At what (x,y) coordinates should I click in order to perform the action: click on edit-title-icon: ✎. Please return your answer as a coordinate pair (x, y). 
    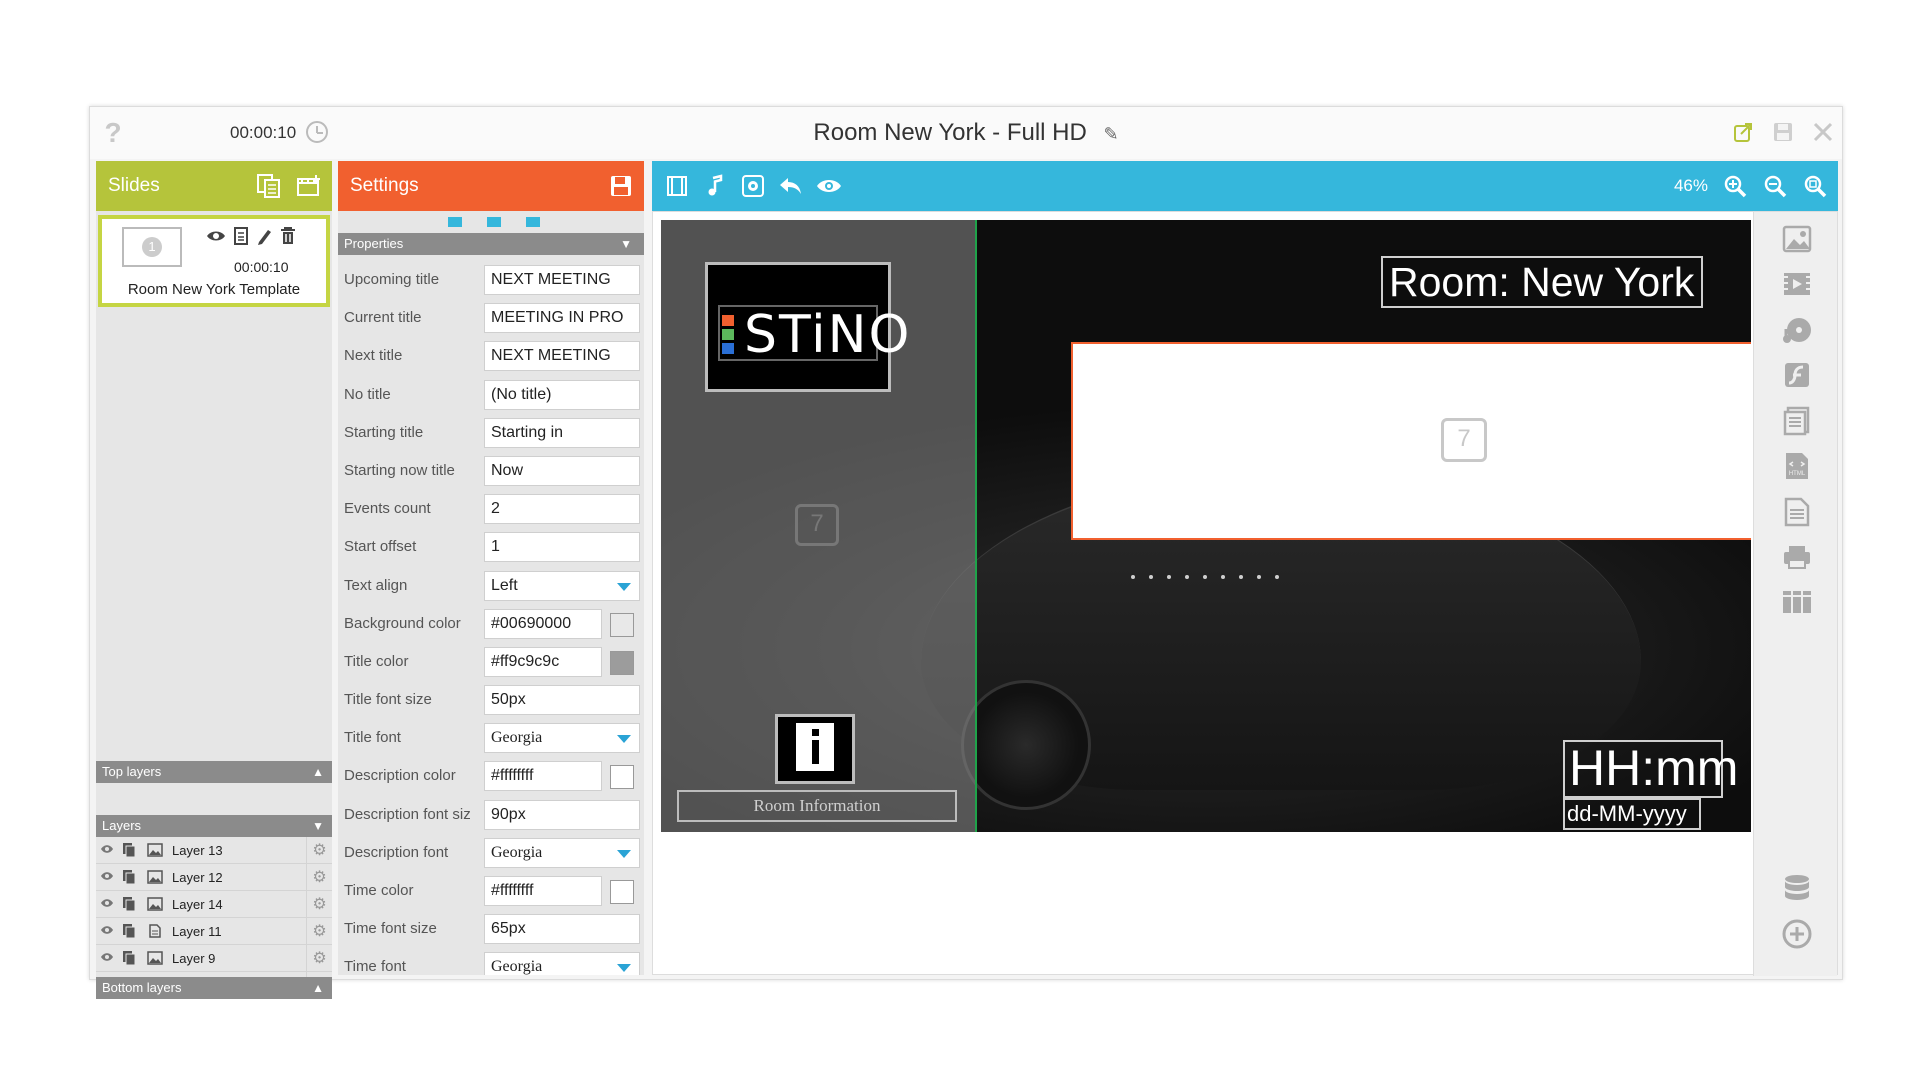
    Looking at the image, I should click on (1111, 134).